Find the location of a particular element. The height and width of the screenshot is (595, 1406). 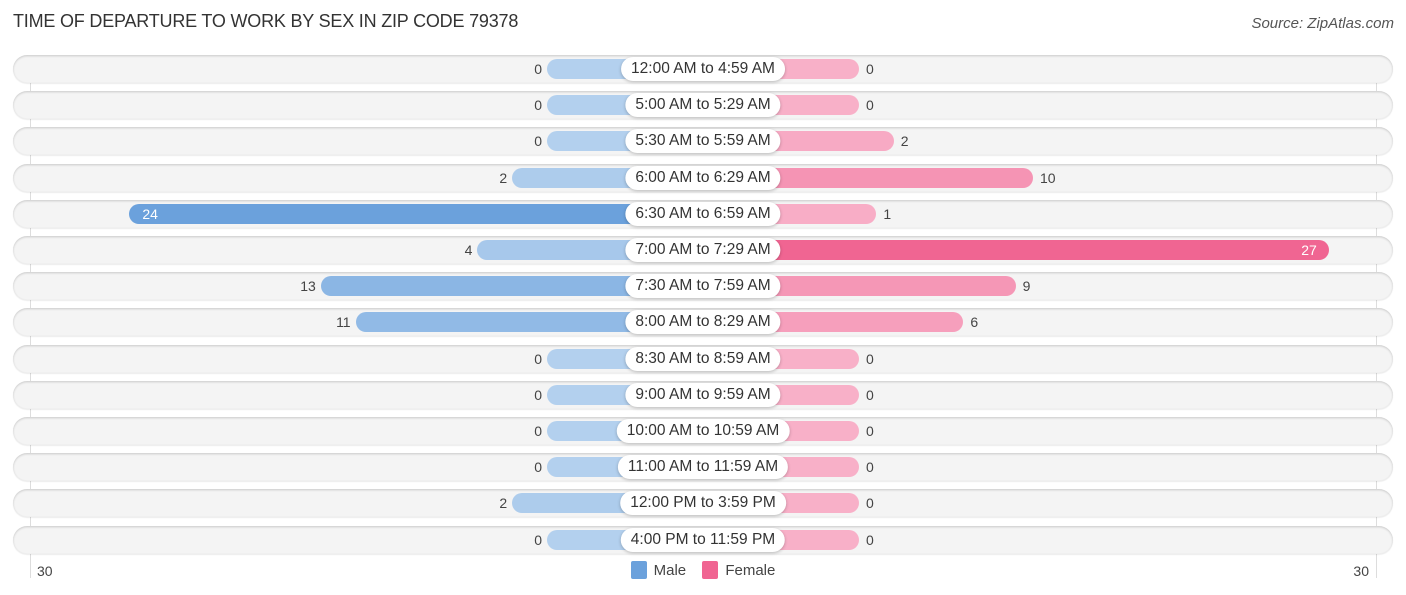

category-label: 9:00 AM to 9:59 AM is located at coordinates (703, 394).